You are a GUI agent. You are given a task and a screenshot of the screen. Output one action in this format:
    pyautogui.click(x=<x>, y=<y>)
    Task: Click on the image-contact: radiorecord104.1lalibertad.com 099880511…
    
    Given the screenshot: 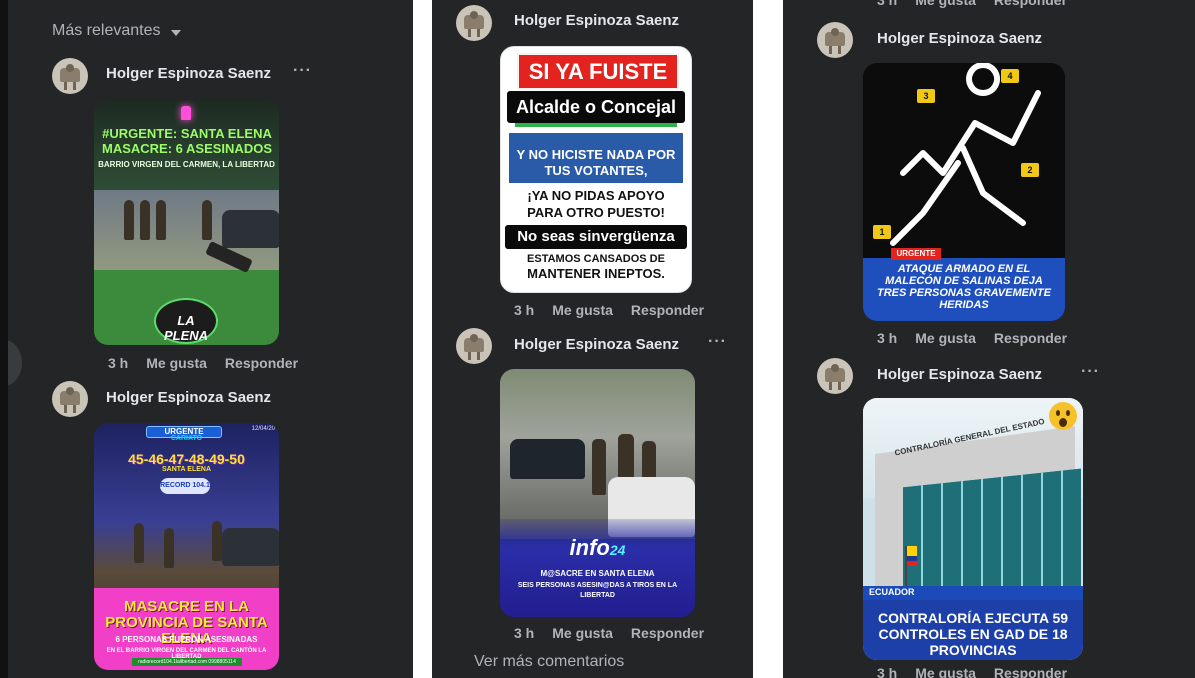 What is the action you would take?
    pyautogui.click(x=187, y=662)
    